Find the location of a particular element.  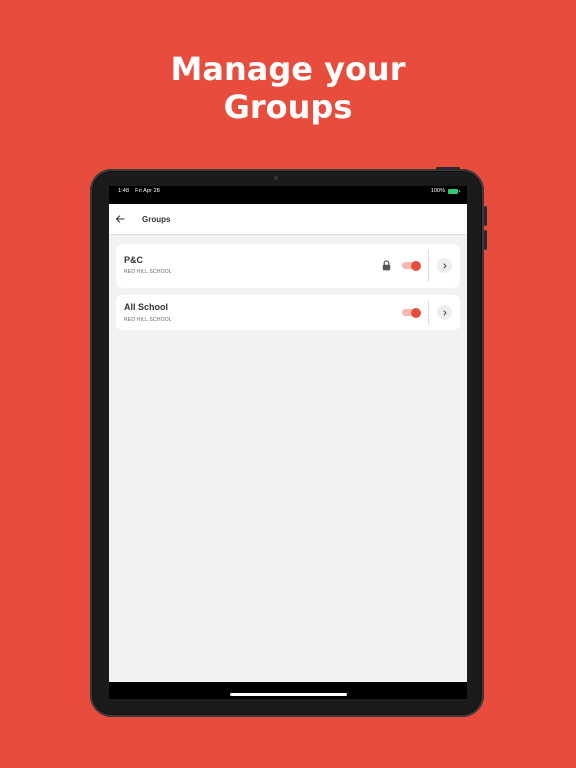

nav-bar: Groups is located at coordinates (288, 219).